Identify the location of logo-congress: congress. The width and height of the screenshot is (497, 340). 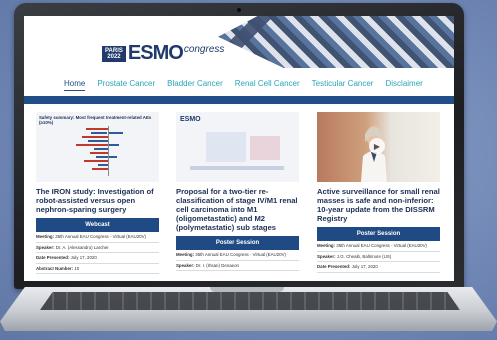
(204, 49).